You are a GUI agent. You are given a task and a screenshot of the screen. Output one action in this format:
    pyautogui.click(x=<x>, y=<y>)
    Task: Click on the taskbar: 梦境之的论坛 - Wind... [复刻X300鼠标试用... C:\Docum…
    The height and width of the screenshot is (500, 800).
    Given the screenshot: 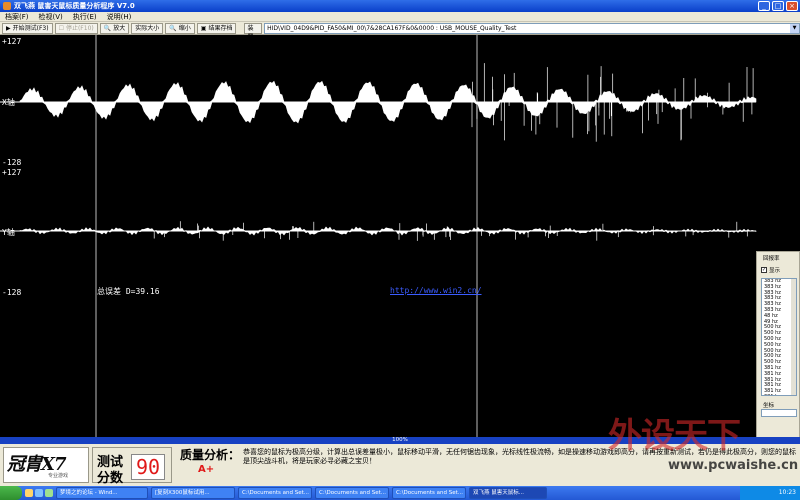 What is the action you would take?
    pyautogui.click(x=400, y=493)
    